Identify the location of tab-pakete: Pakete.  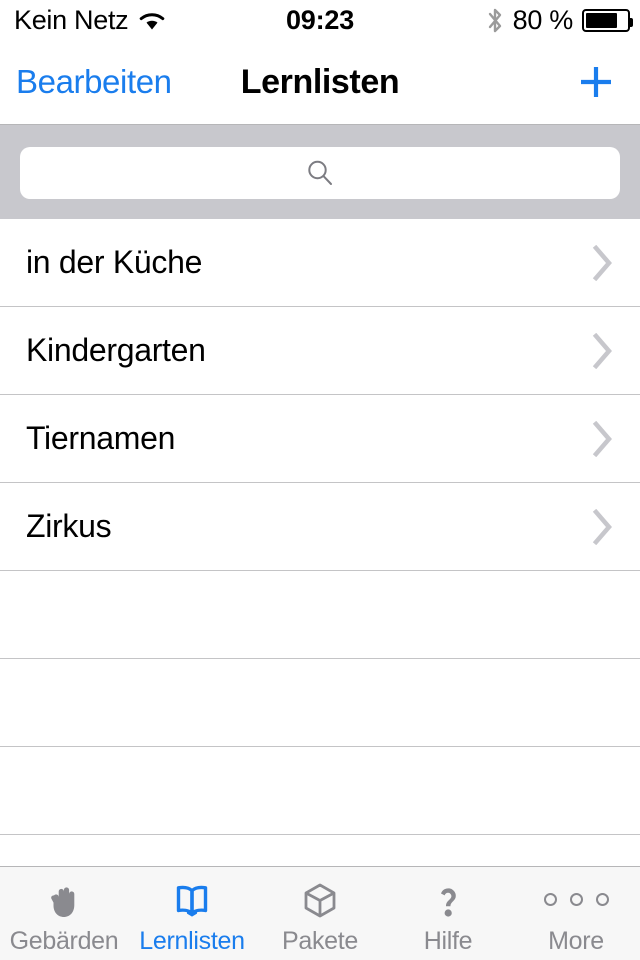
(320, 913).